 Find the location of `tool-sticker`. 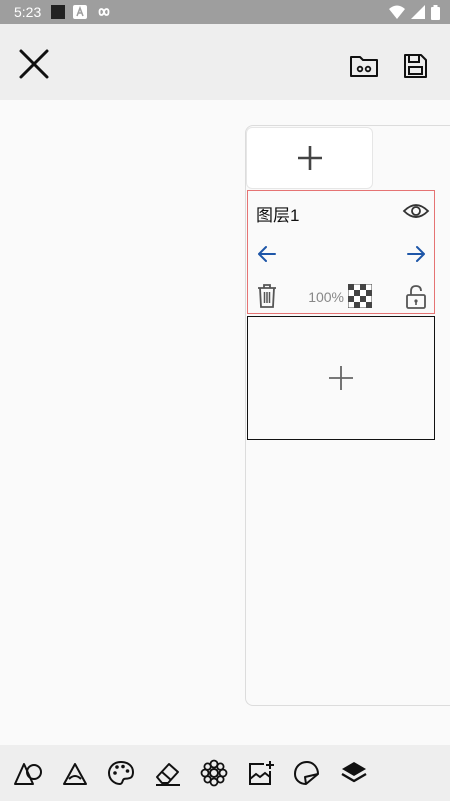

tool-sticker is located at coordinates (307, 773).